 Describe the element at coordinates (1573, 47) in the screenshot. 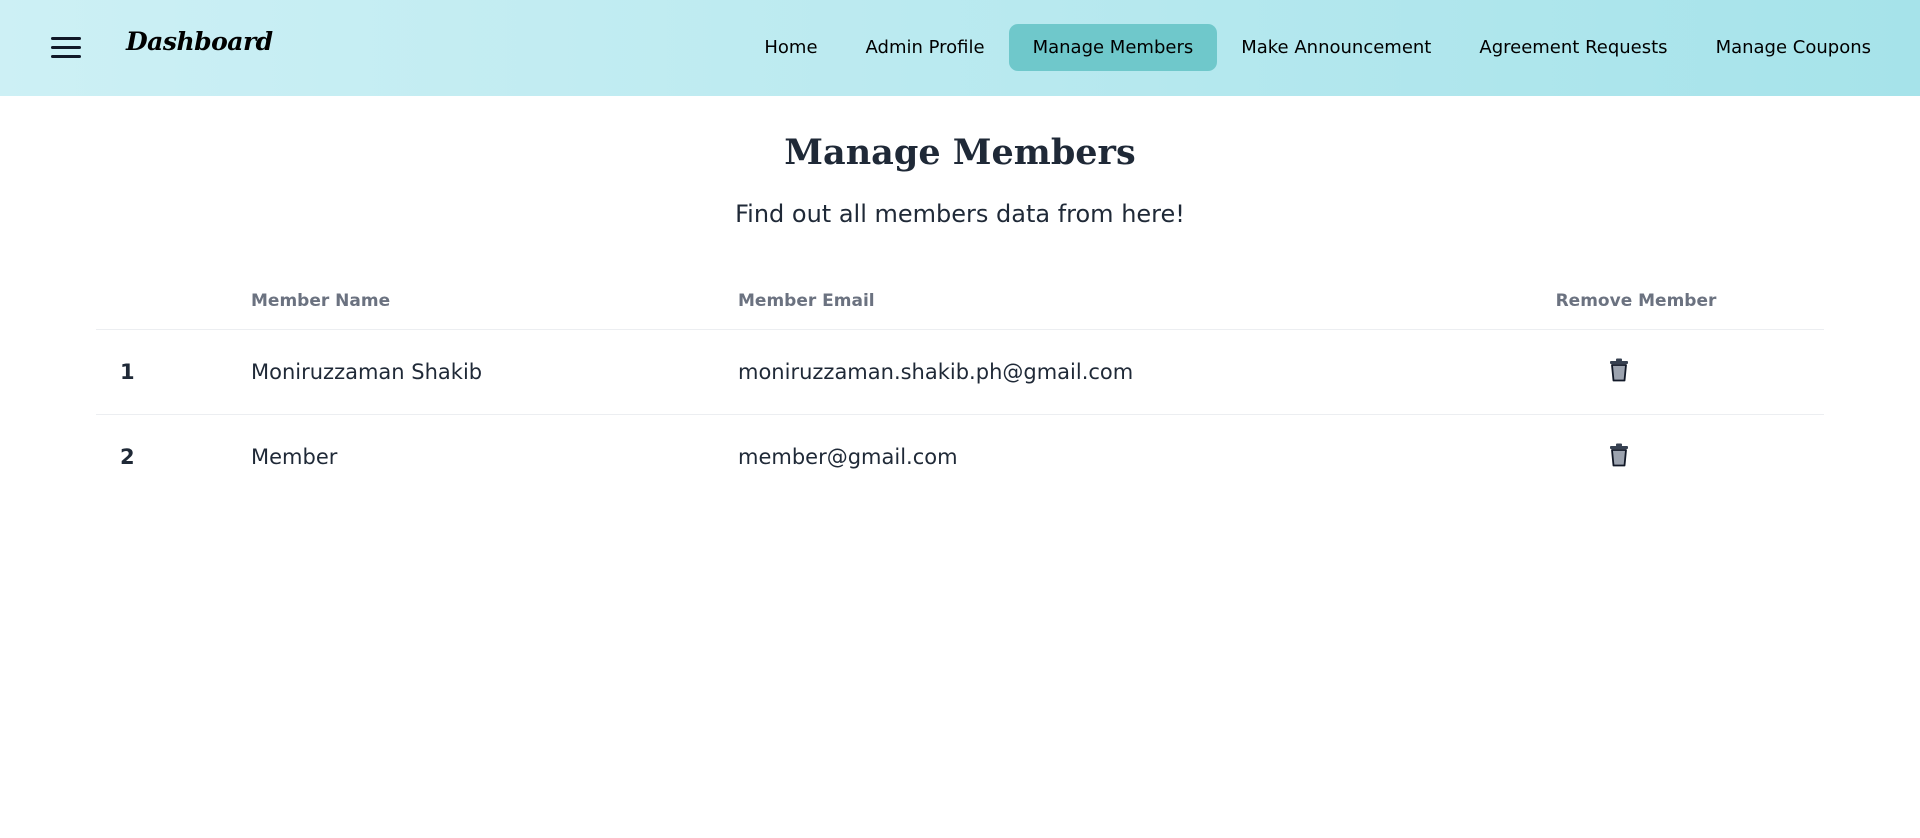

I see `nav-item-agreement-requests: Agreement Requests` at that location.